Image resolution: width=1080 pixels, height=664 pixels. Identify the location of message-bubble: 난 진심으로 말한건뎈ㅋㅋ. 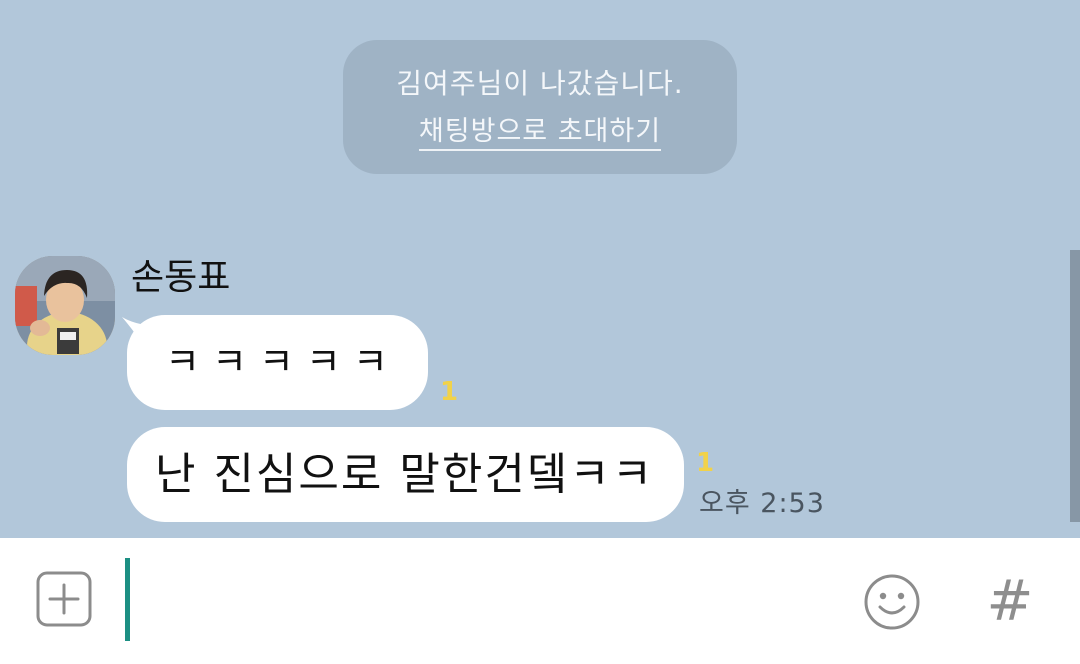
(405, 474).